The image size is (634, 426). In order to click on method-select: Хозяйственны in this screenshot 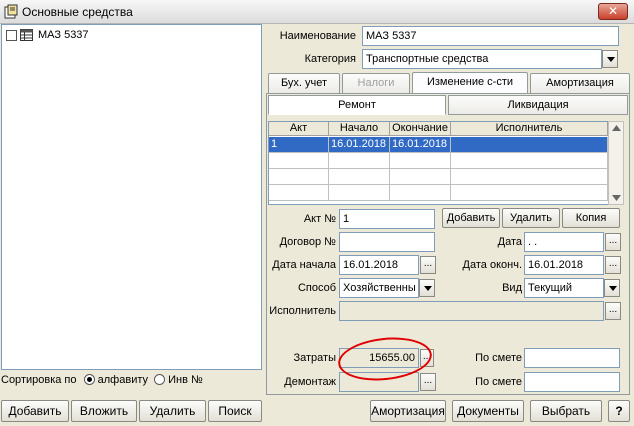, I will do `click(379, 288)`.